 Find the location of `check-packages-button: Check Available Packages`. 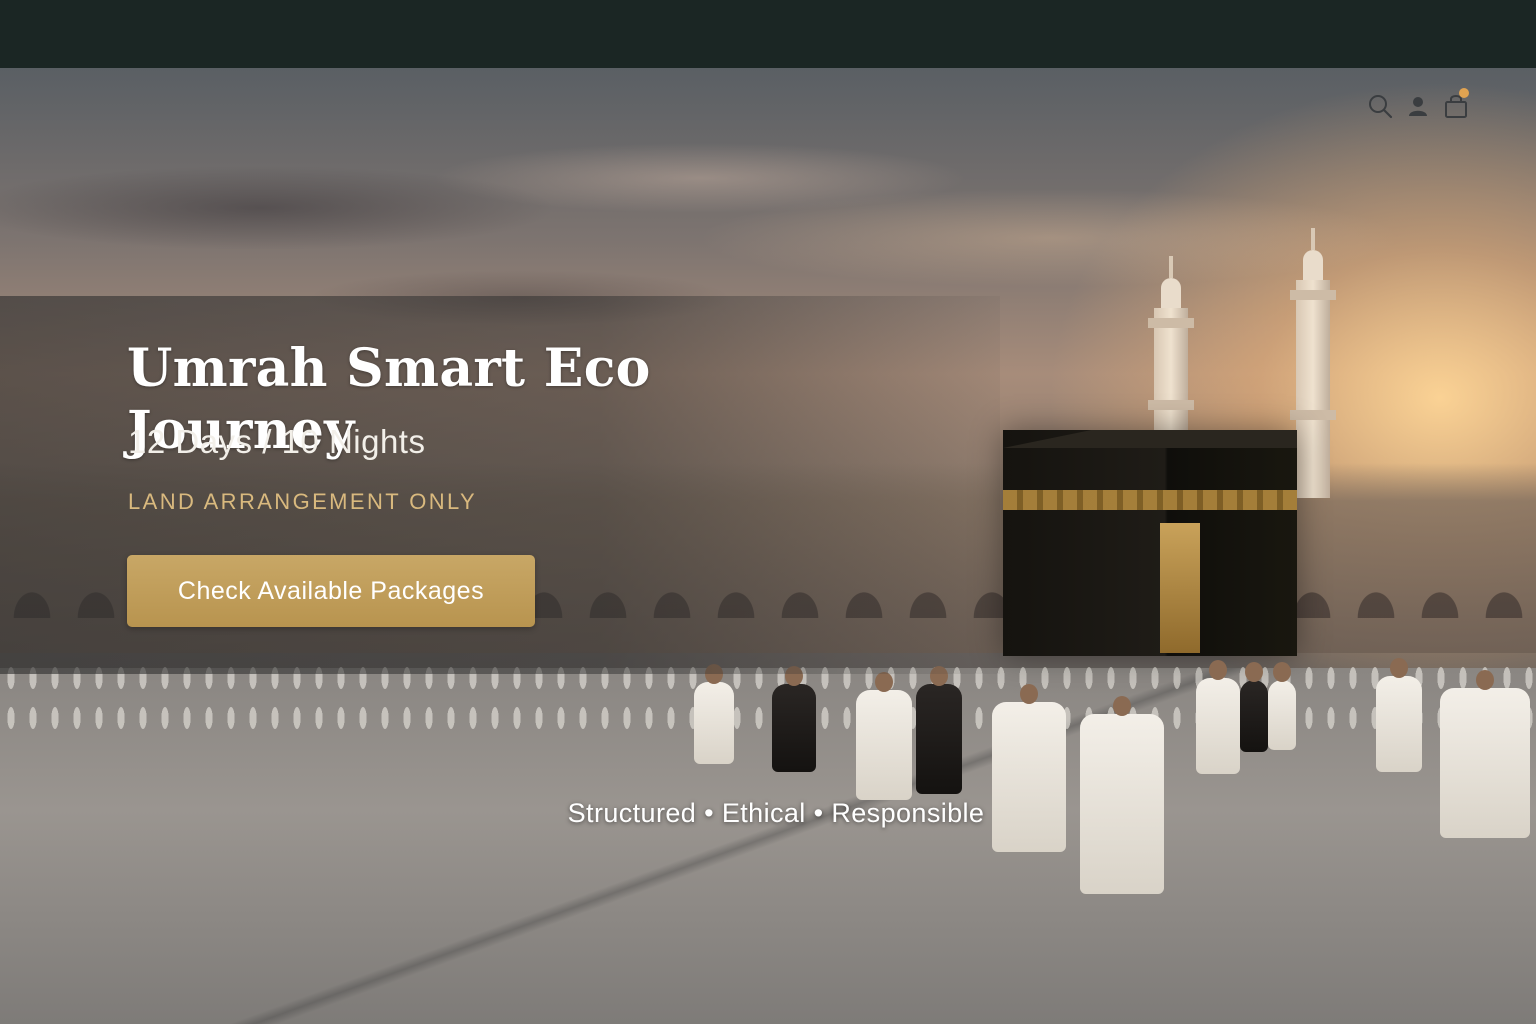

check-packages-button: Check Available Packages is located at coordinates (331, 591).